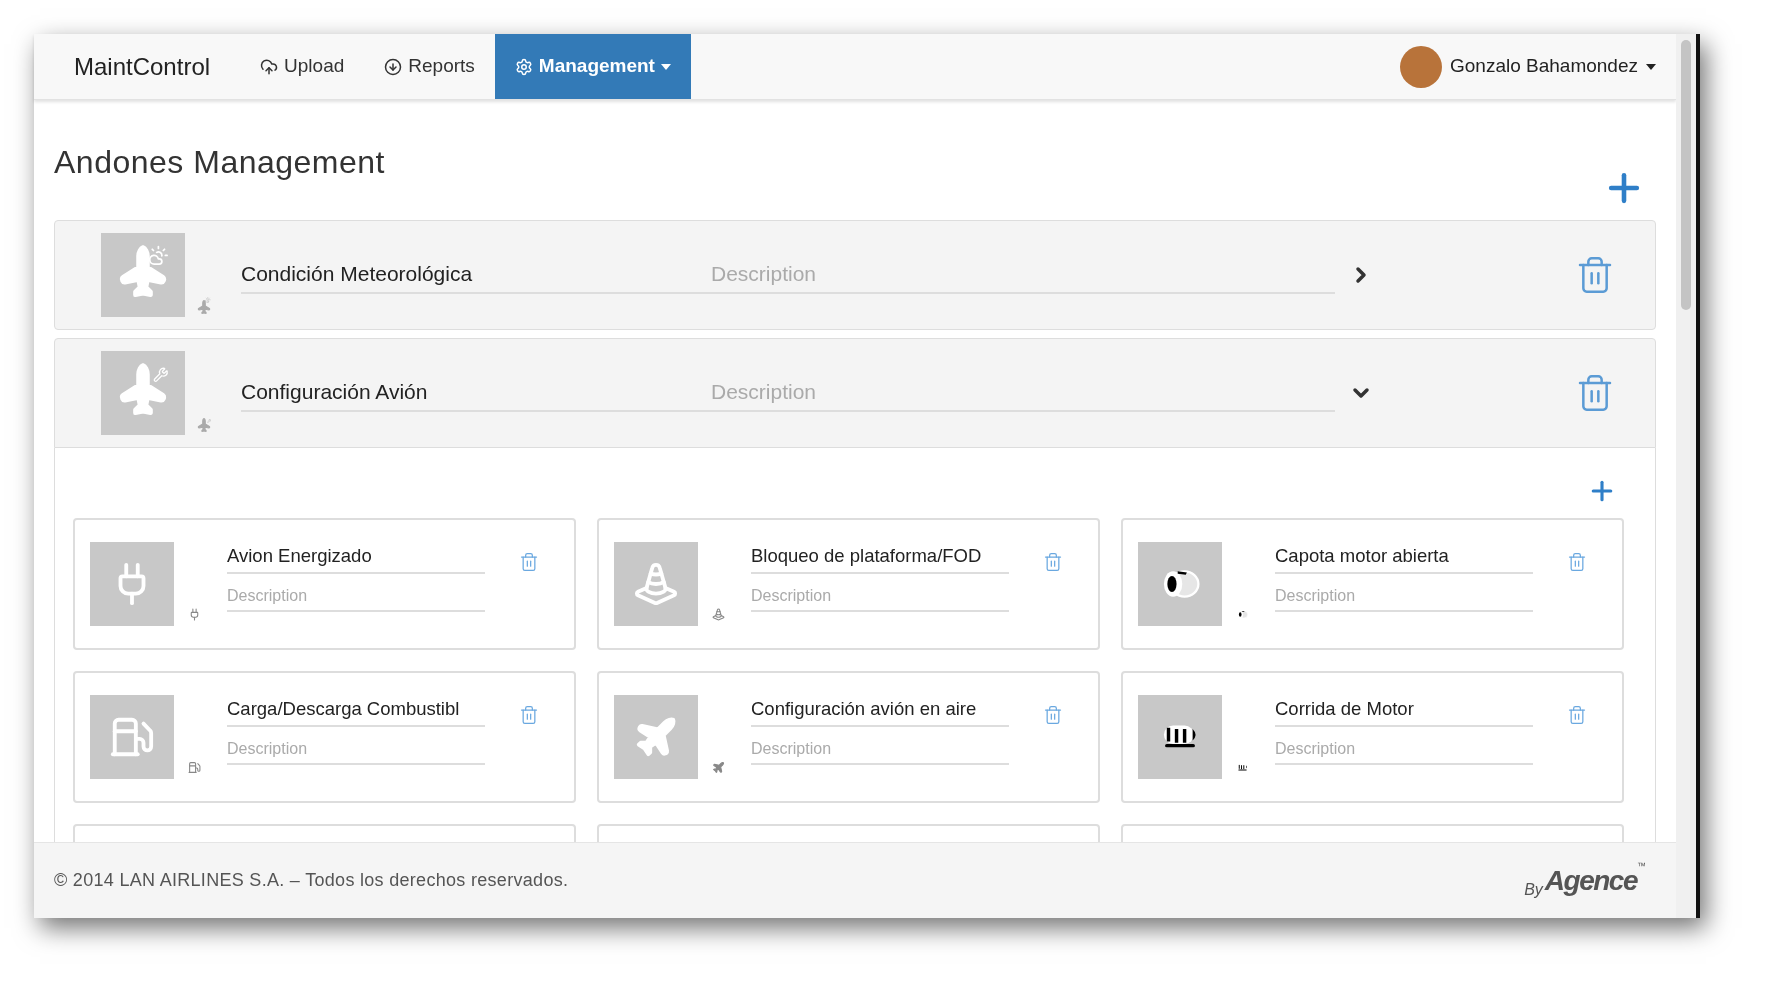  Describe the element at coordinates (1686, 175) in the screenshot. I see `scrollbar-thumb` at that location.